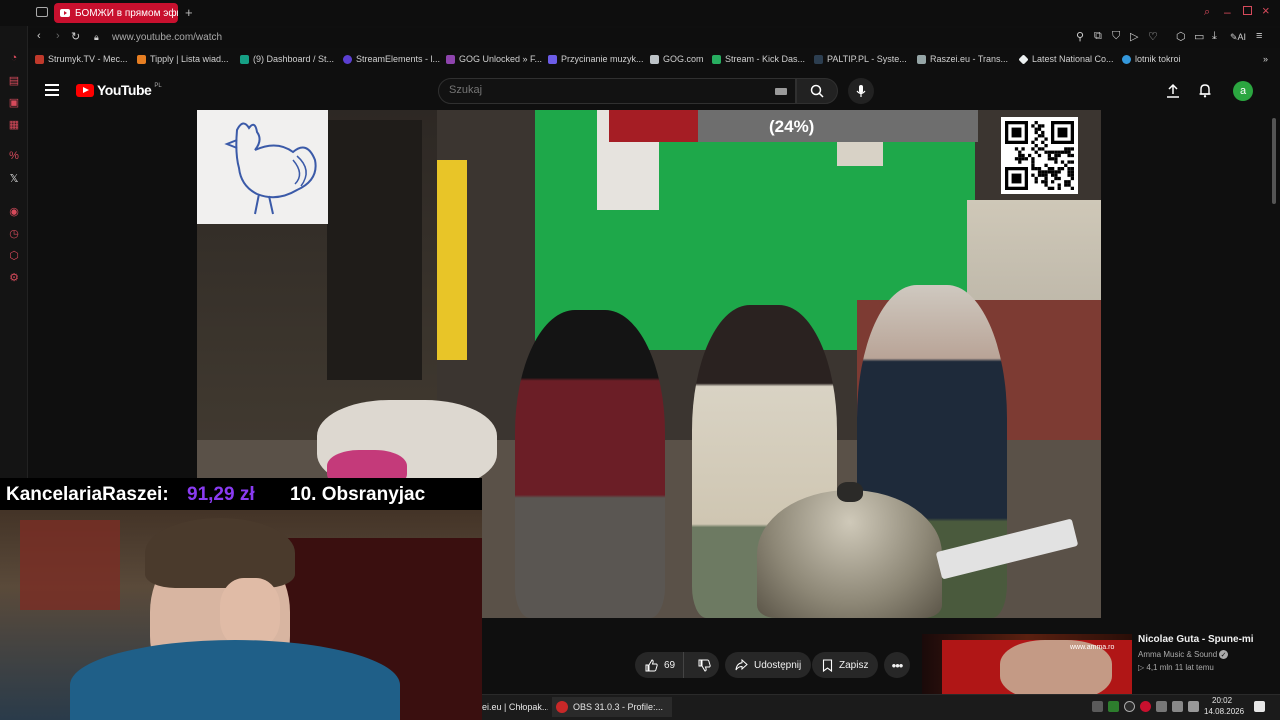 This screenshot has width=1280, height=720. What do you see at coordinates (653, 126) in the screenshot?
I see `goal-progress-fill` at bounding box center [653, 126].